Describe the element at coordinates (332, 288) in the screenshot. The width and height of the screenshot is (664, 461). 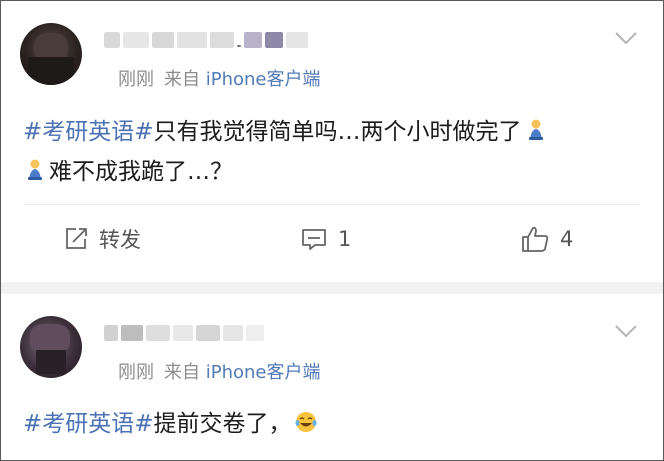
I see `feed-separator` at that location.